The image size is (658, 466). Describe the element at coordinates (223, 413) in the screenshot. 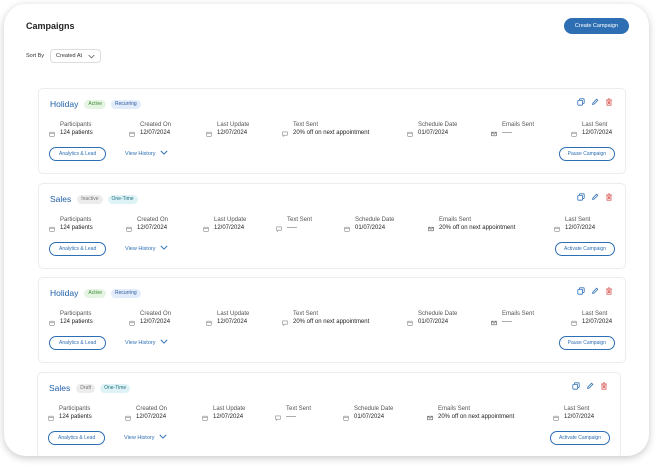

I see `stat-last-update: Last Update 12/07/2024` at that location.